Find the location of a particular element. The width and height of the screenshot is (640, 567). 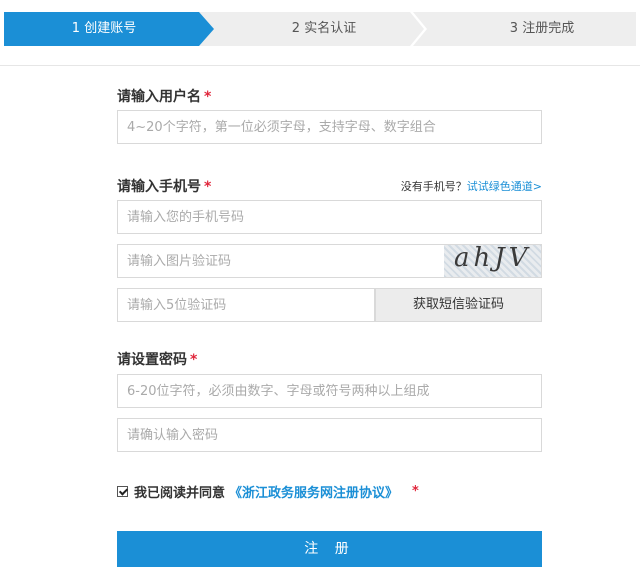

captcha-text: ahJV is located at coordinates (493, 259).